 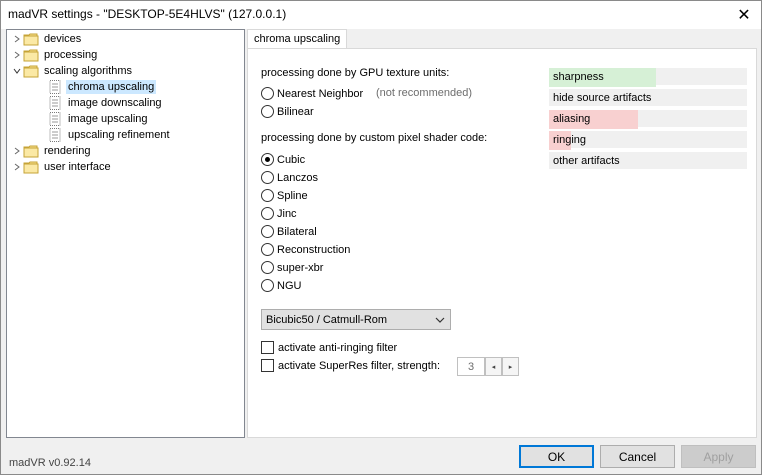 I want to click on tree-item-image-downscaling: image downscaling, so click(x=105, y=103).